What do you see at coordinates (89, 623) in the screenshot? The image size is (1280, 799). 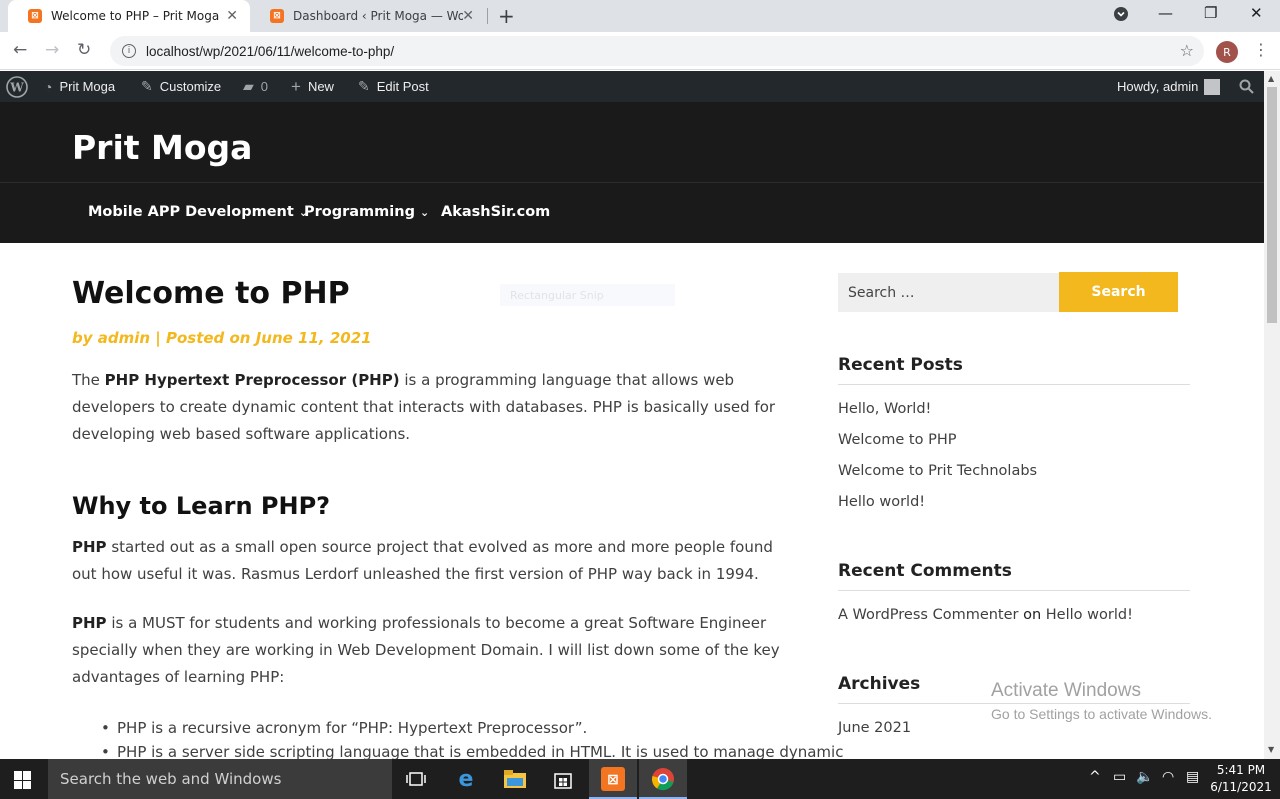 I see `p3-bold: PHP` at bounding box center [89, 623].